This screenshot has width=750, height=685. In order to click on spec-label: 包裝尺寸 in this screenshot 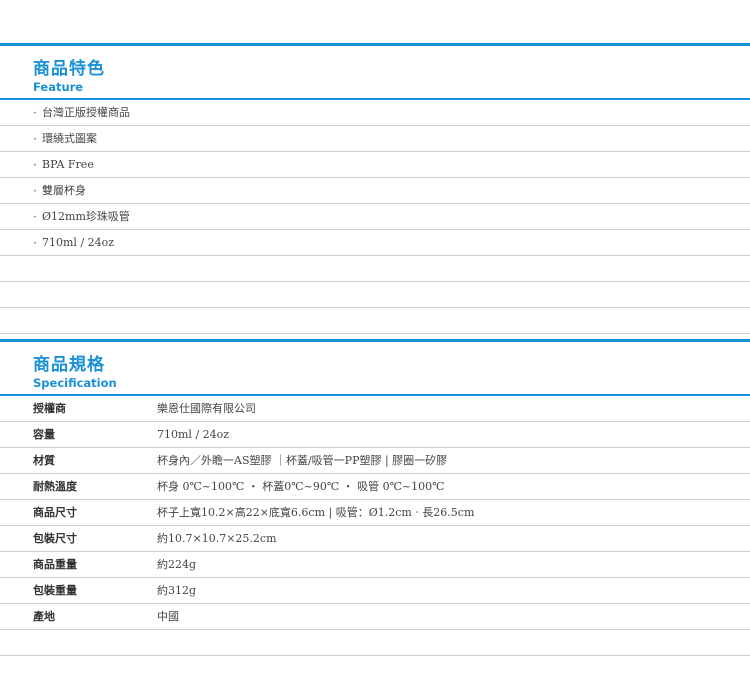, I will do `click(55, 538)`.